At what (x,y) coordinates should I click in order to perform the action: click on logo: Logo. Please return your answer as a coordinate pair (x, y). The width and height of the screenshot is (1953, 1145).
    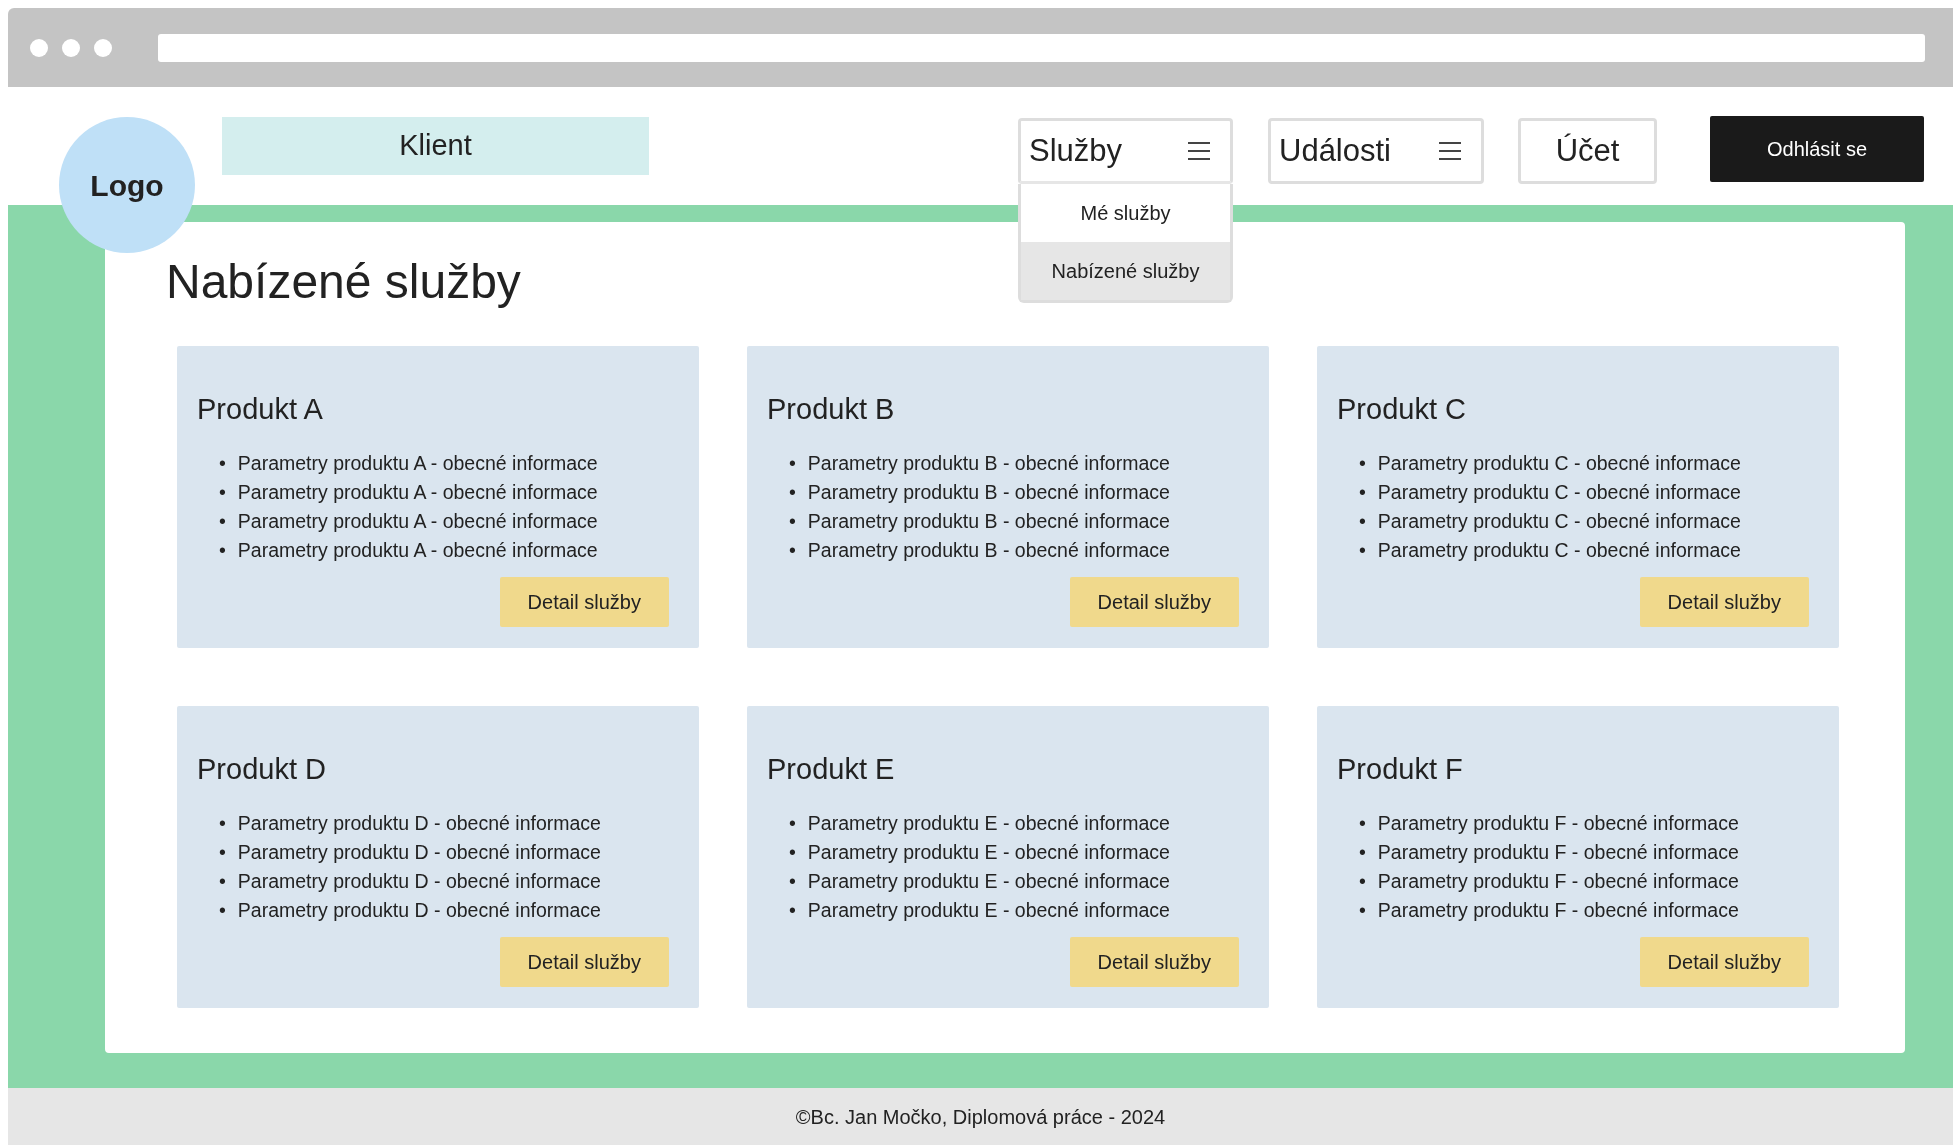
    Looking at the image, I should click on (127, 185).